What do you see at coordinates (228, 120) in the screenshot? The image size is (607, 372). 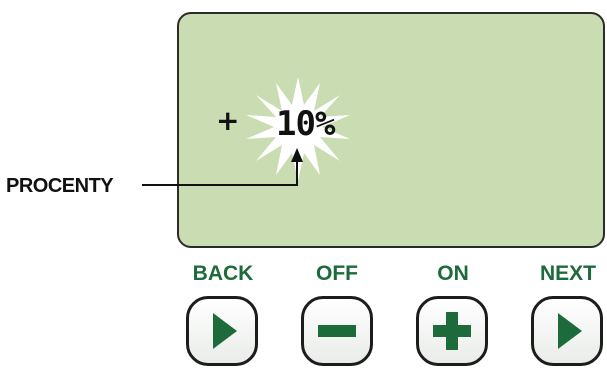 I see `lcd-plus-indicator: +` at bounding box center [228, 120].